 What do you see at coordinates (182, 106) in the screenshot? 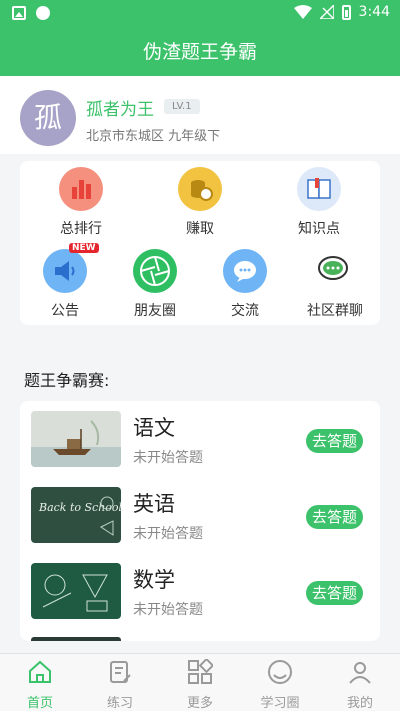
I see `level-badge: LV.1` at bounding box center [182, 106].